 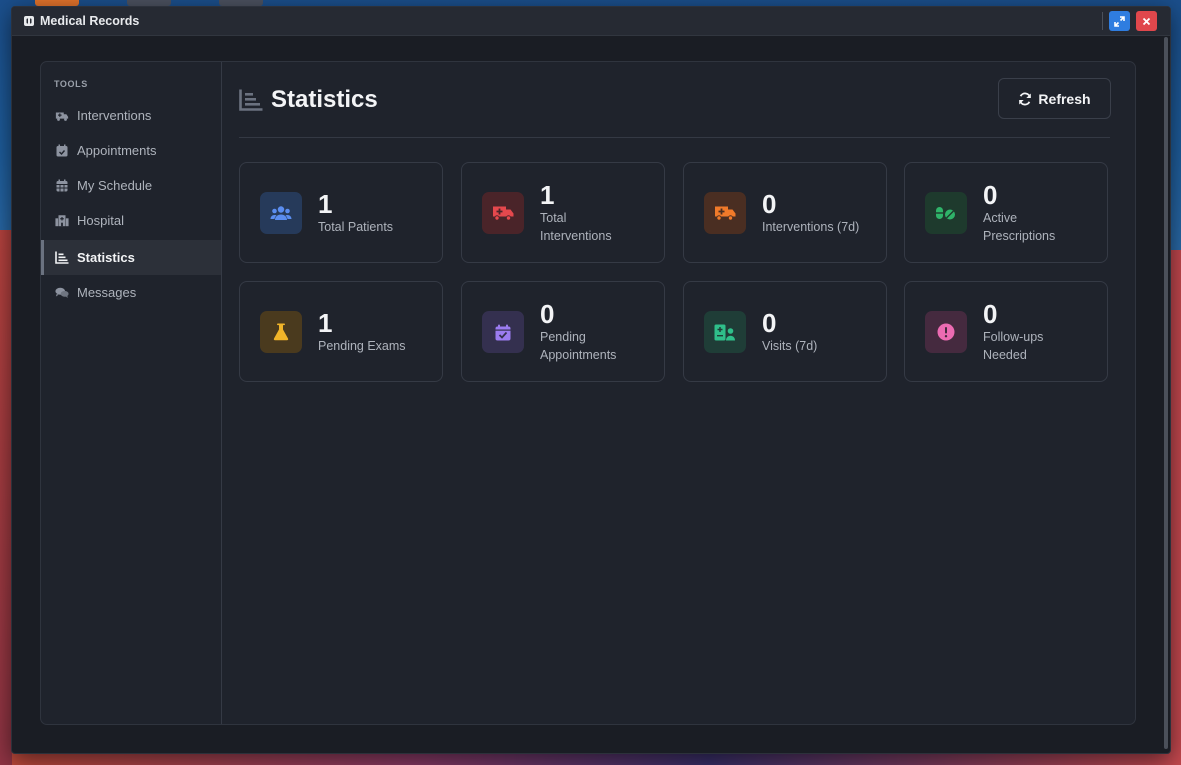 What do you see at coordinates (356, 226) in the screenshot?
I see `stat-label: Total Patients` at bounding box center [356, 226].